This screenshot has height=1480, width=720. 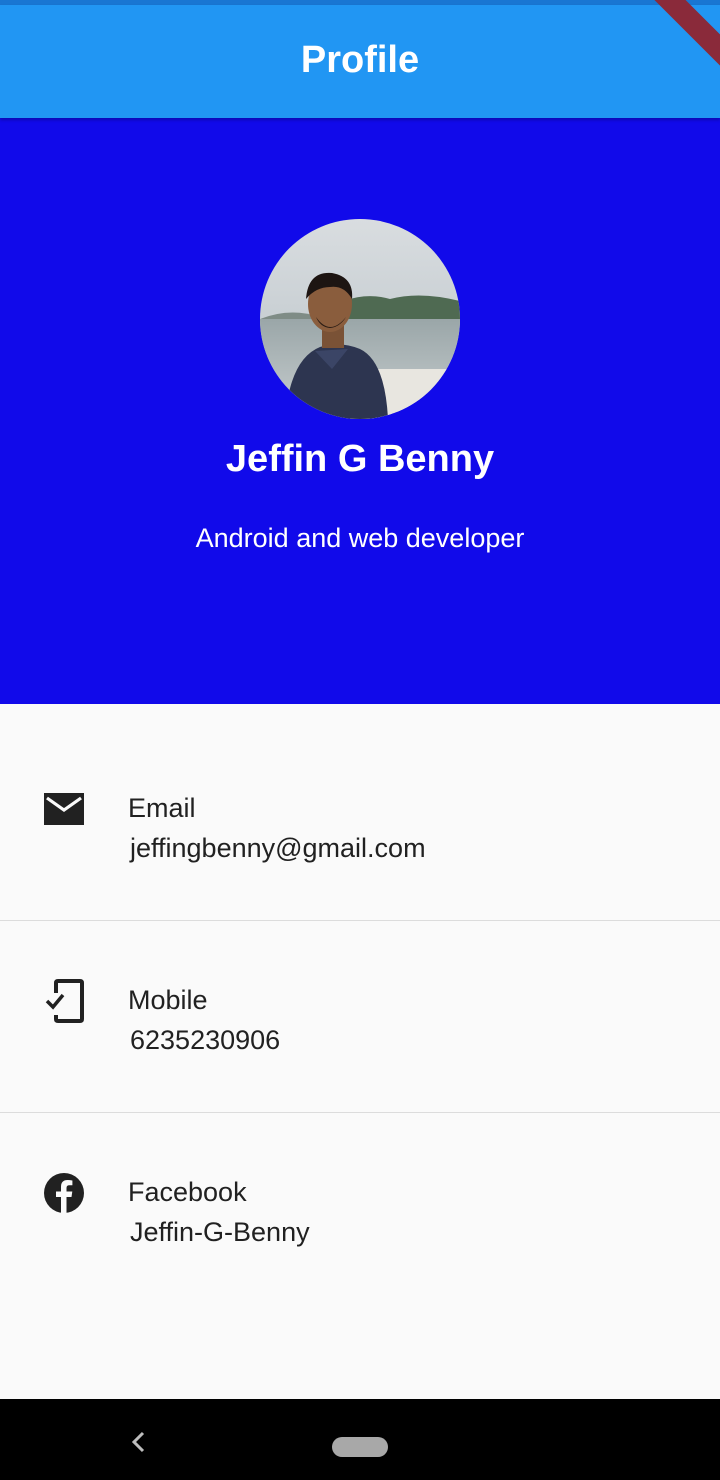 I want to click on avatar-photo, so click(x=360, y=319).